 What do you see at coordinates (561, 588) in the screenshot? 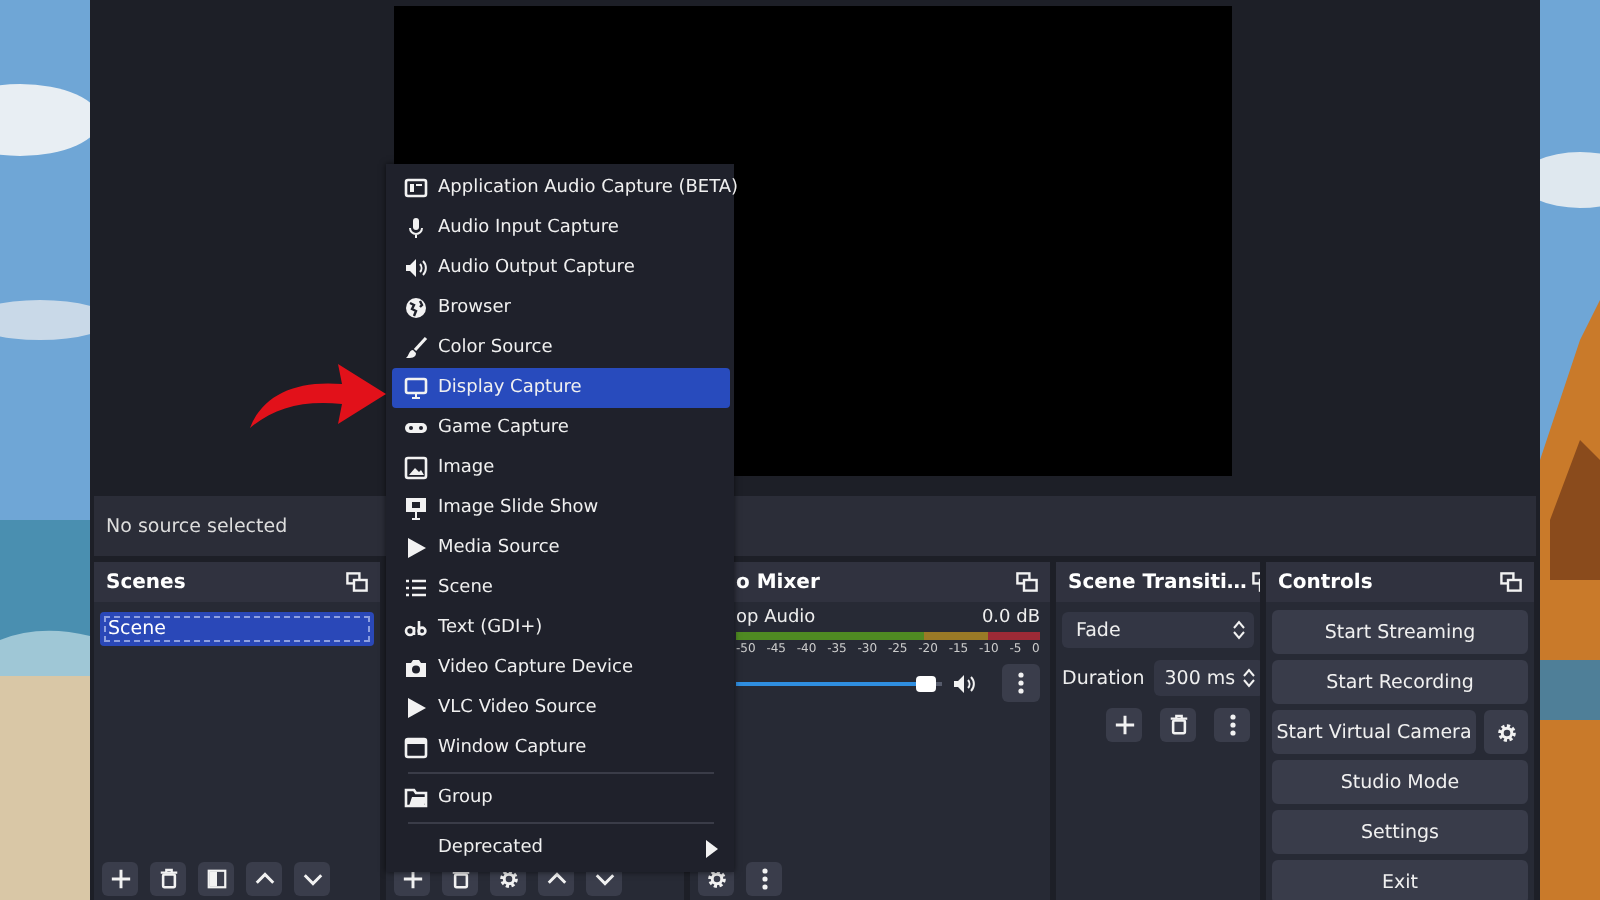
I see `menu-item: Scene` at bounding box center [561, 588].